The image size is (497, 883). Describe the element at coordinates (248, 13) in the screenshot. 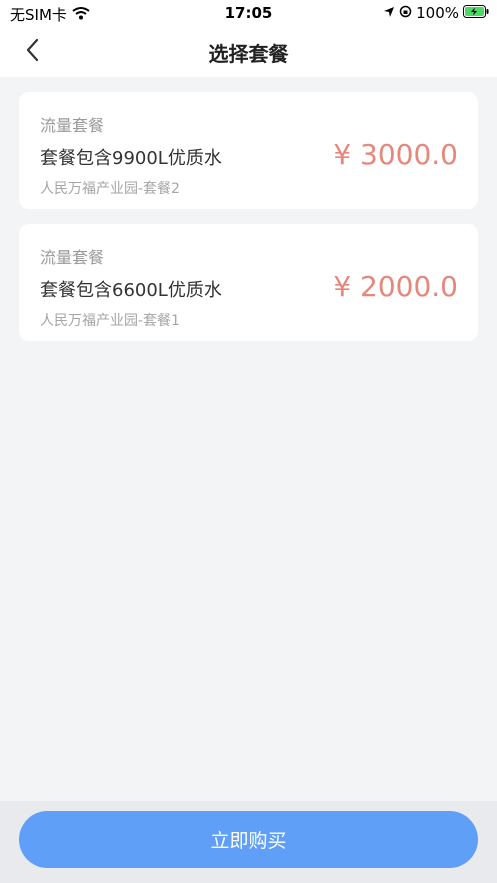

I see `status-bar: 无SIM卡 17:05 100%` at that location.